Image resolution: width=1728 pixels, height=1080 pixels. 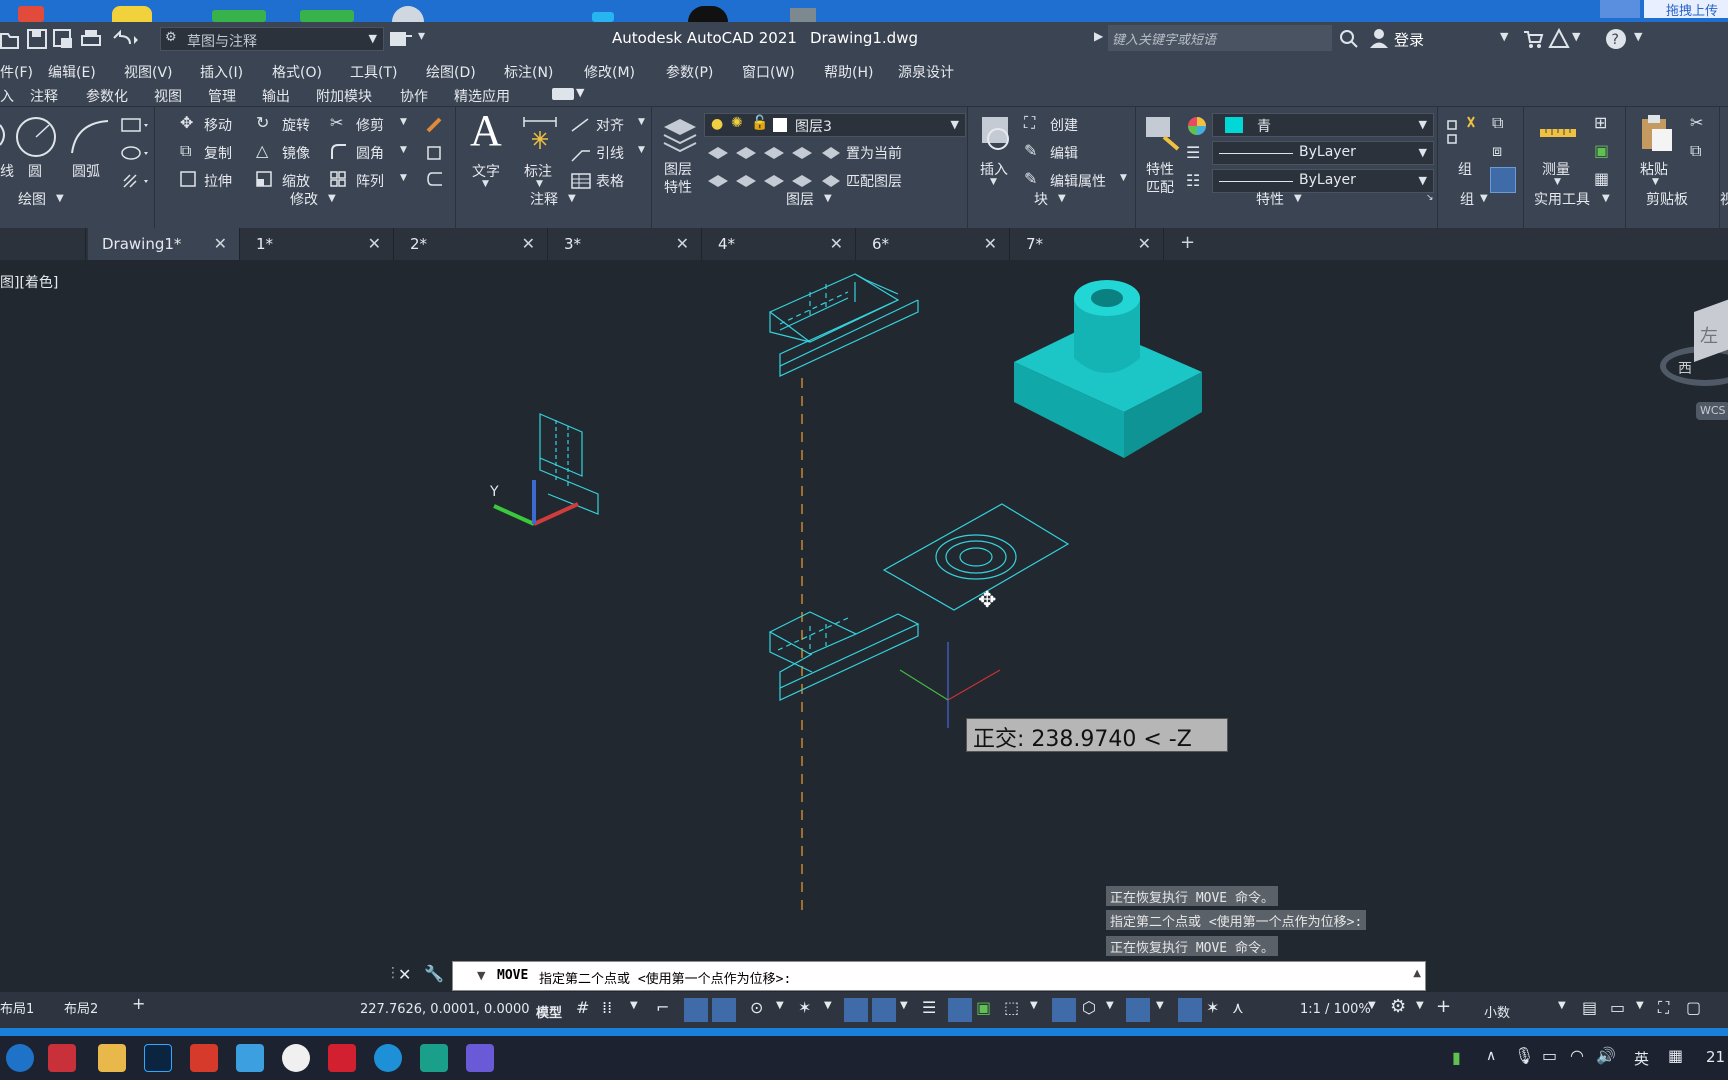 What do you see at coordinates (800, 199) in the screenshot?
I see `layers-panel-title: 图层` at bounding box center [800, 199].